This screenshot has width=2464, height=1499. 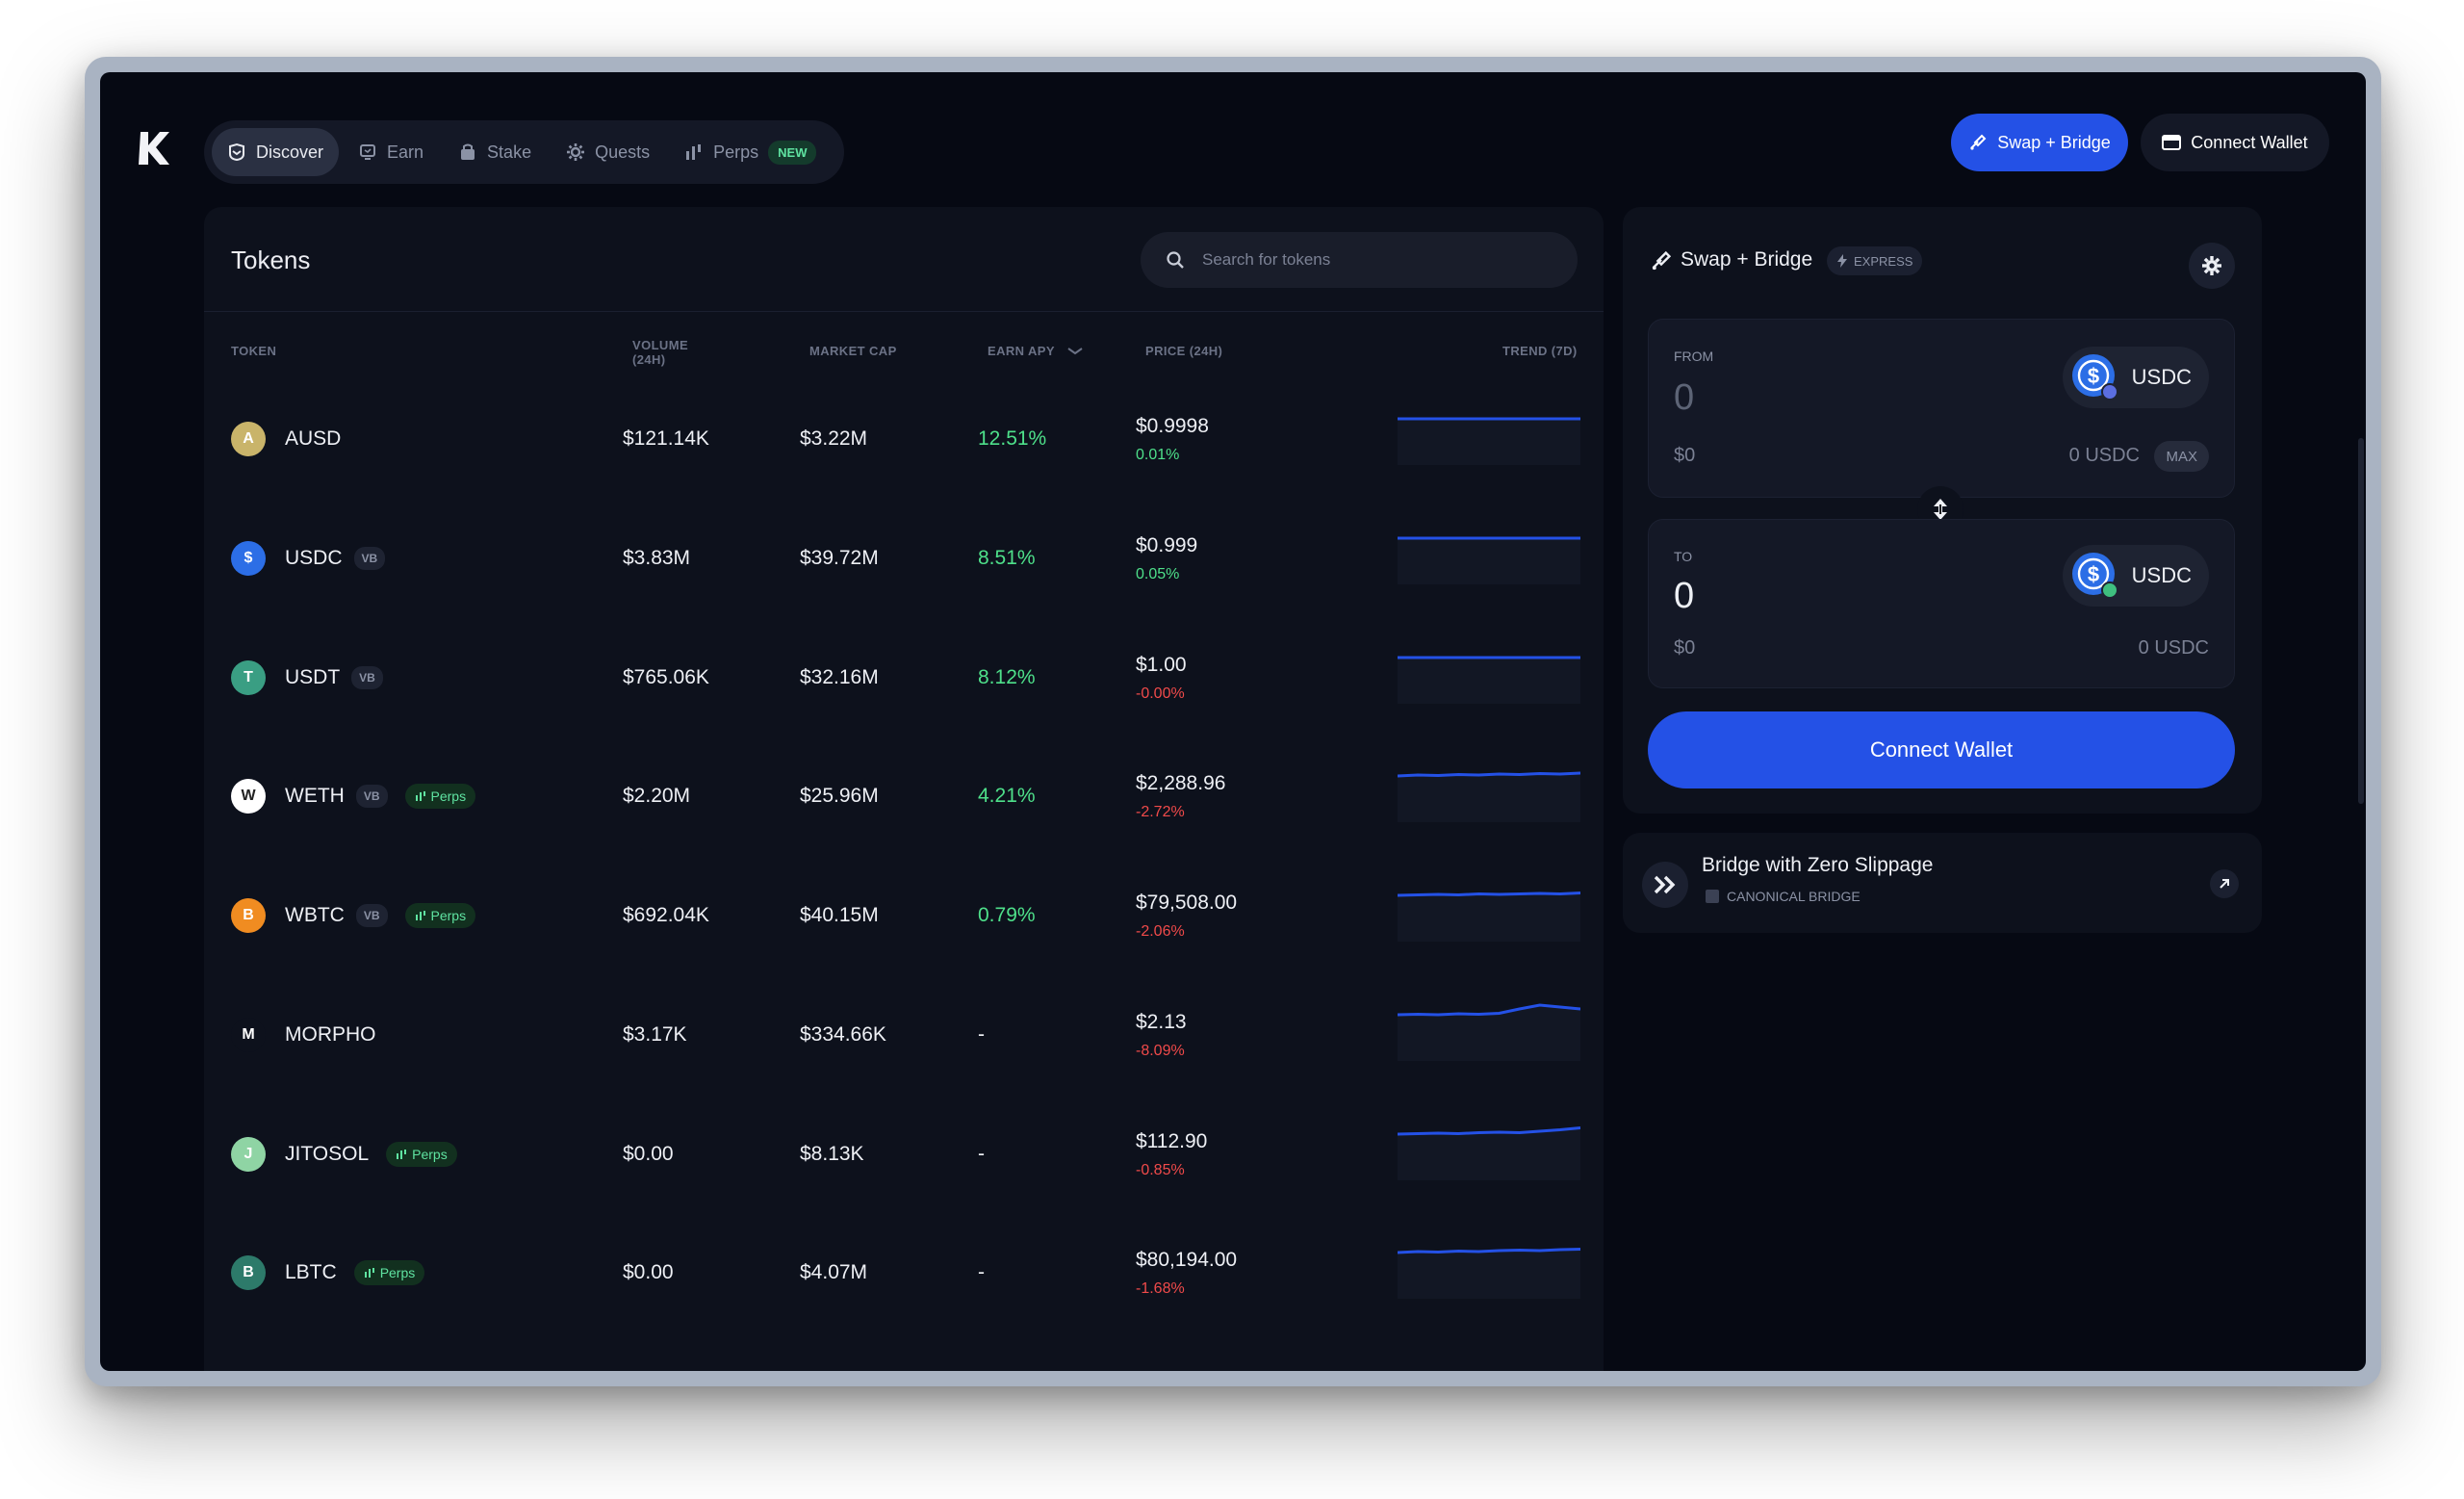 I want to click on token-row: T USDT VB $765.06K $32.16M 8.12% $1.00 -0.00%, so click(x=904, y=677).